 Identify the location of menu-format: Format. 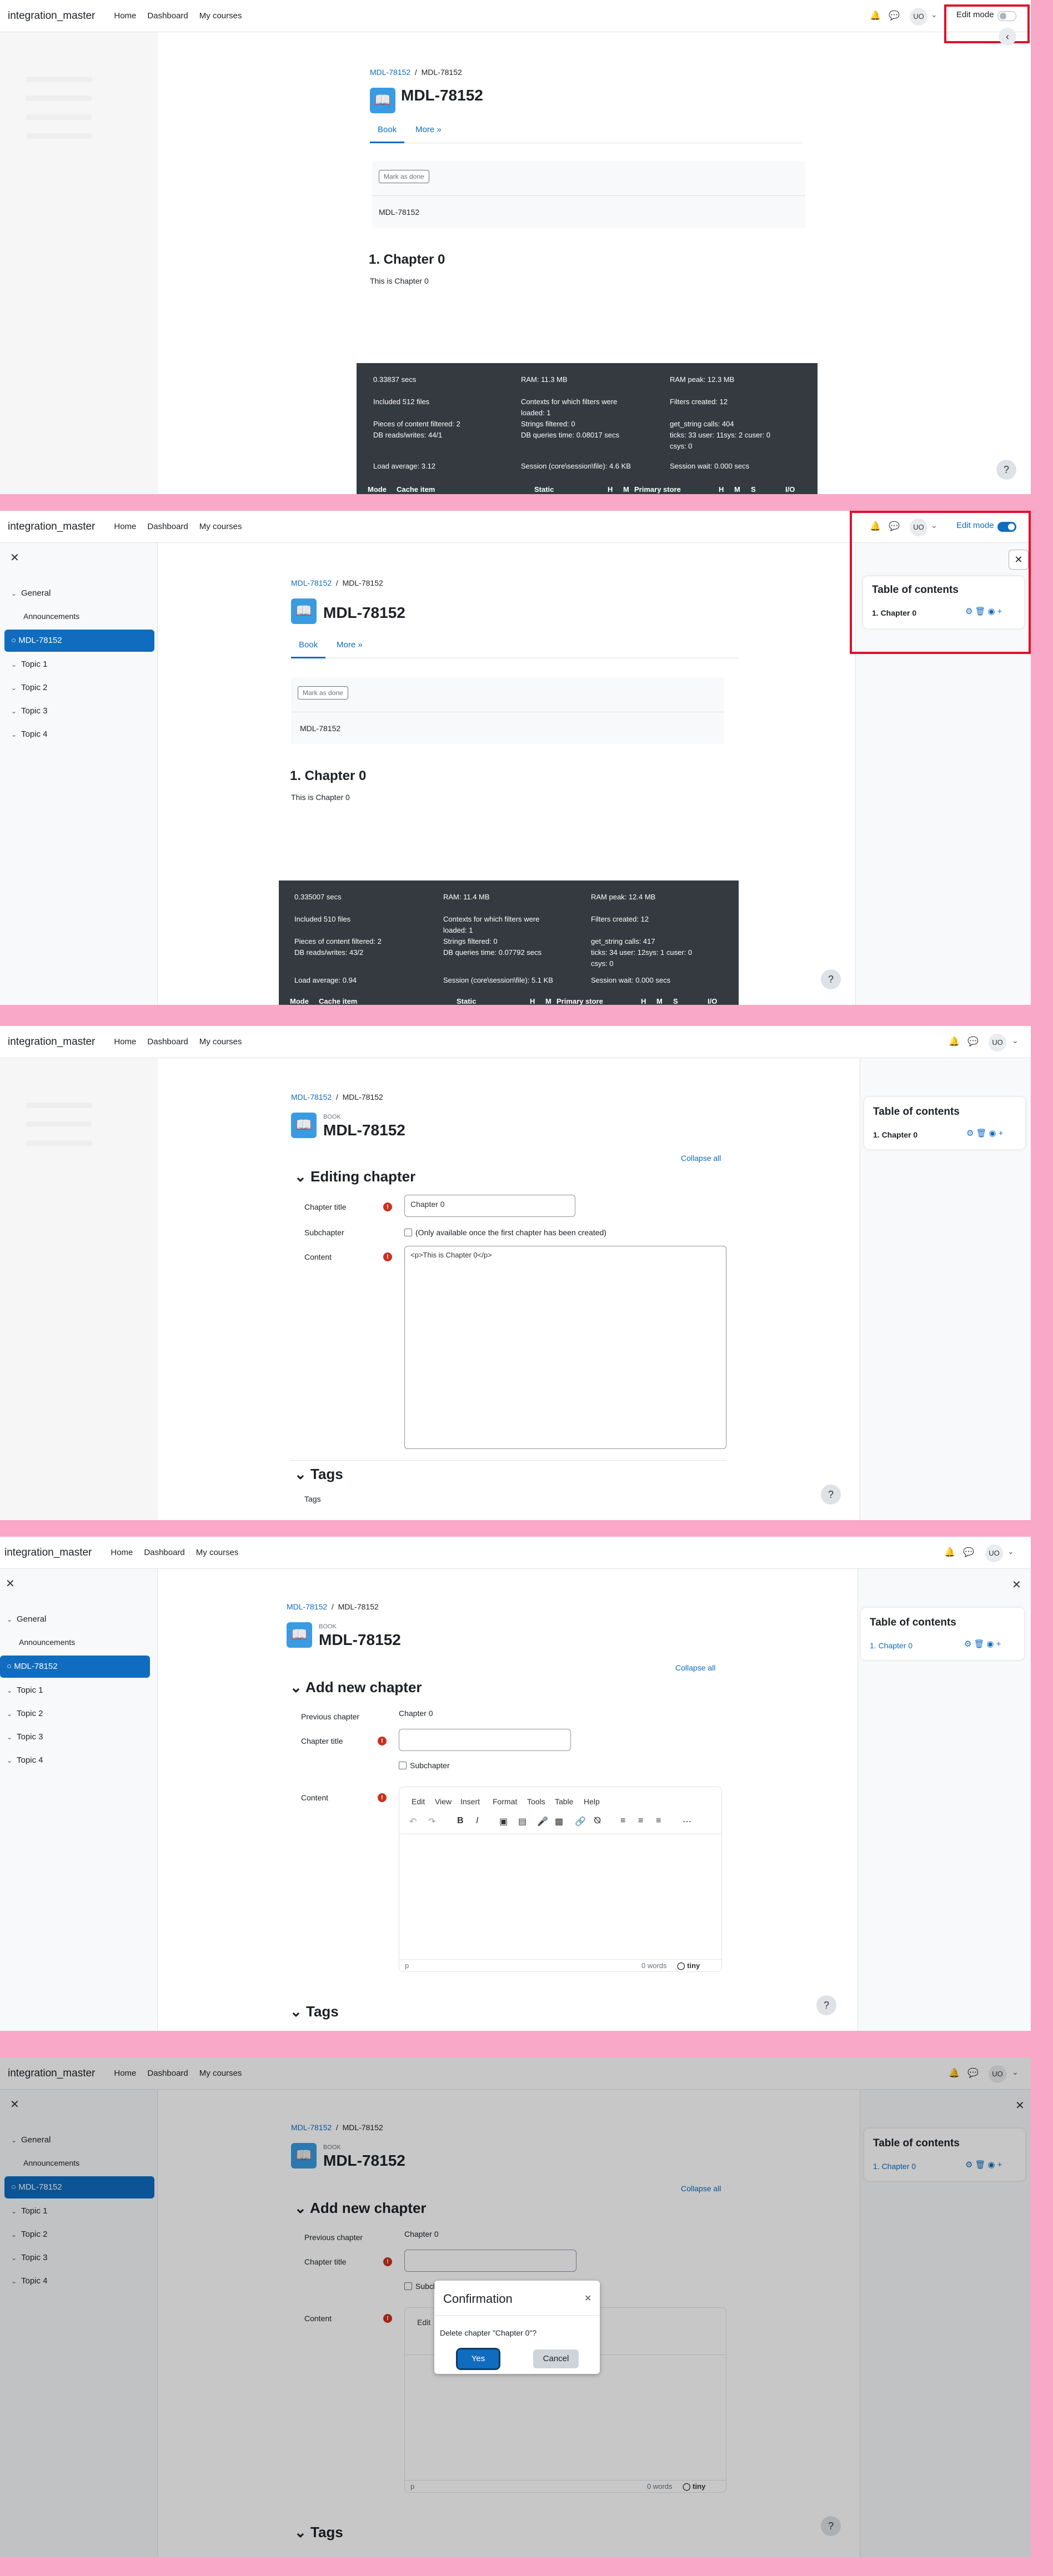
(505, 1801).